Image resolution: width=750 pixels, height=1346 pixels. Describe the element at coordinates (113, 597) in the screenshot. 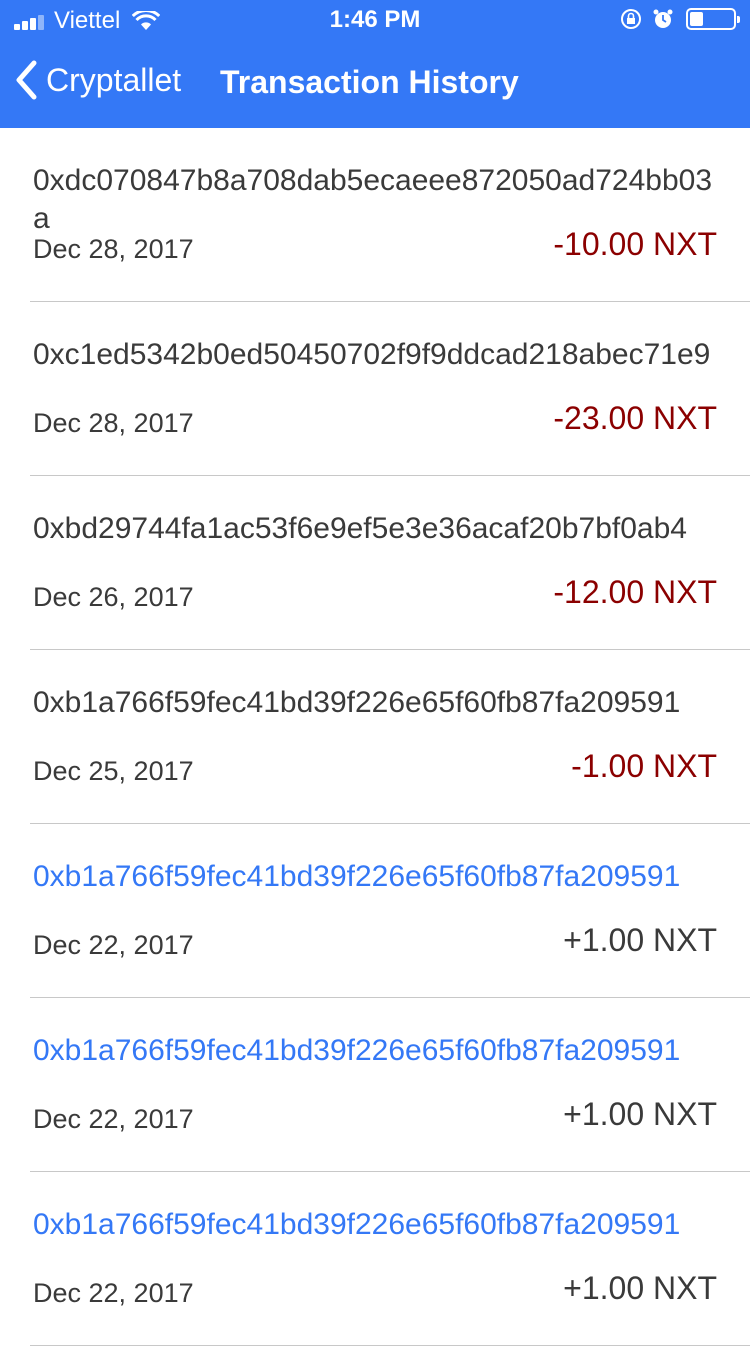

I see `transaction-date: Dec 26, 2017` at that location.